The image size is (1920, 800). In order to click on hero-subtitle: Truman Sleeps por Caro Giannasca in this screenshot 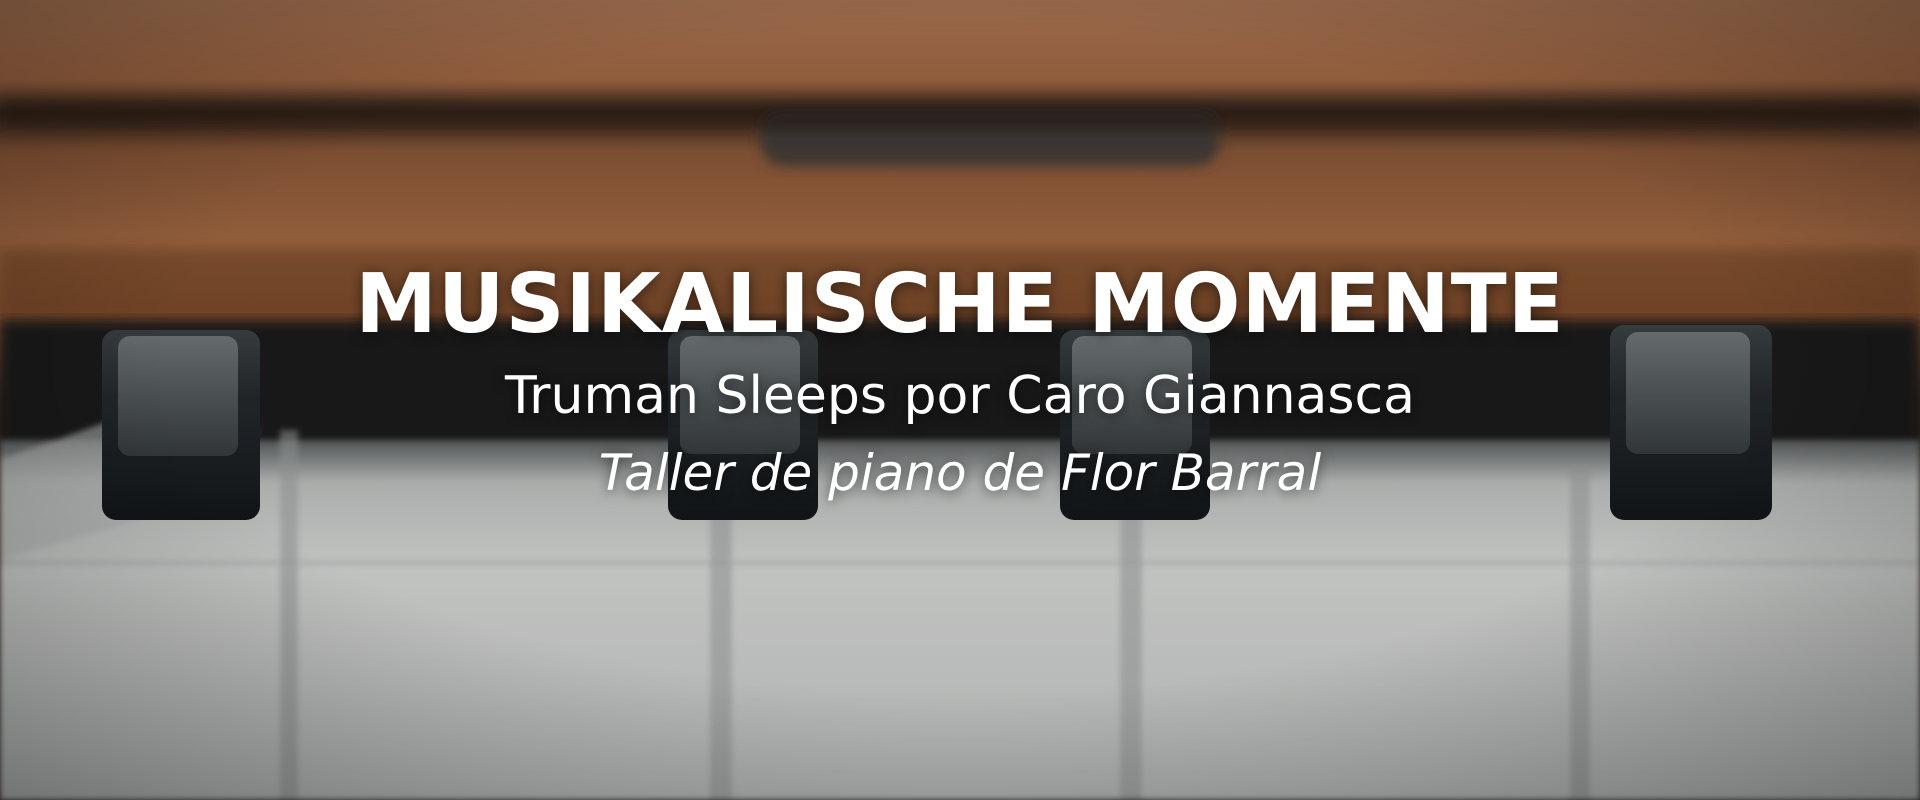, I will do `click(960, 396)`.